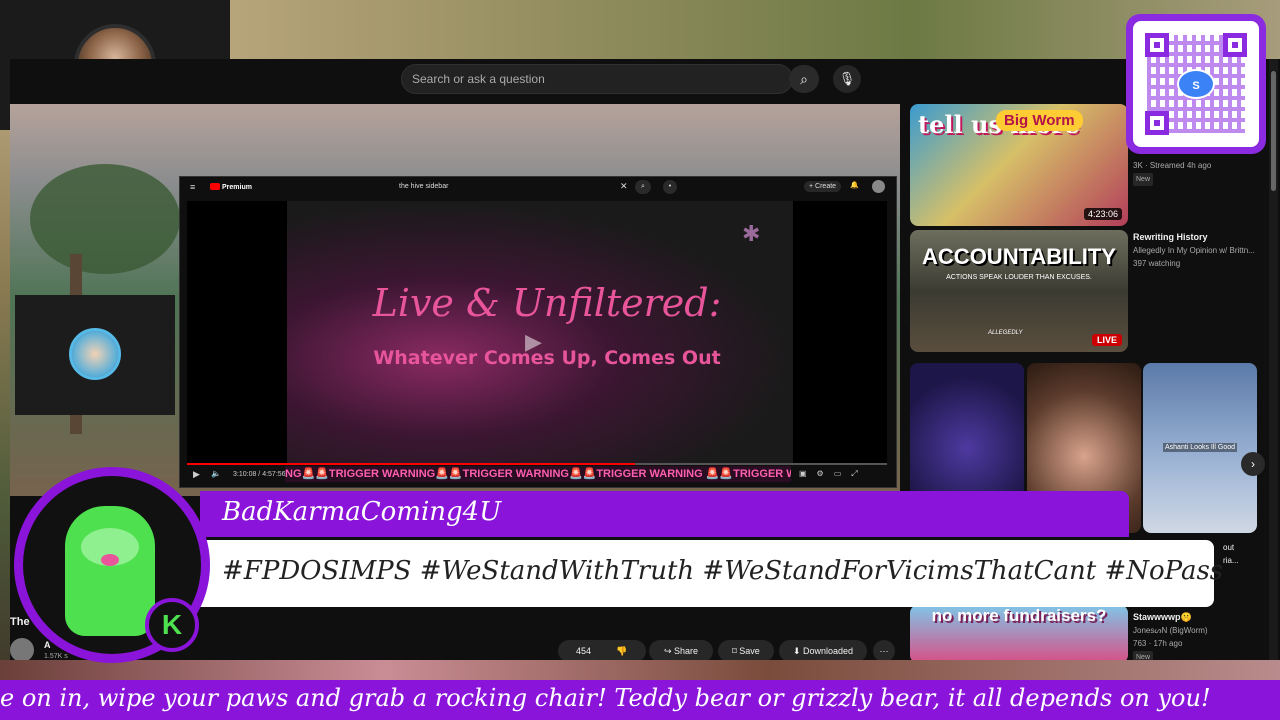 The image size is (1280, 720). What do you see at coordinates (755, 30) in the screenshot?
I see `backdrop-porch` at bounding box center [755, 30].